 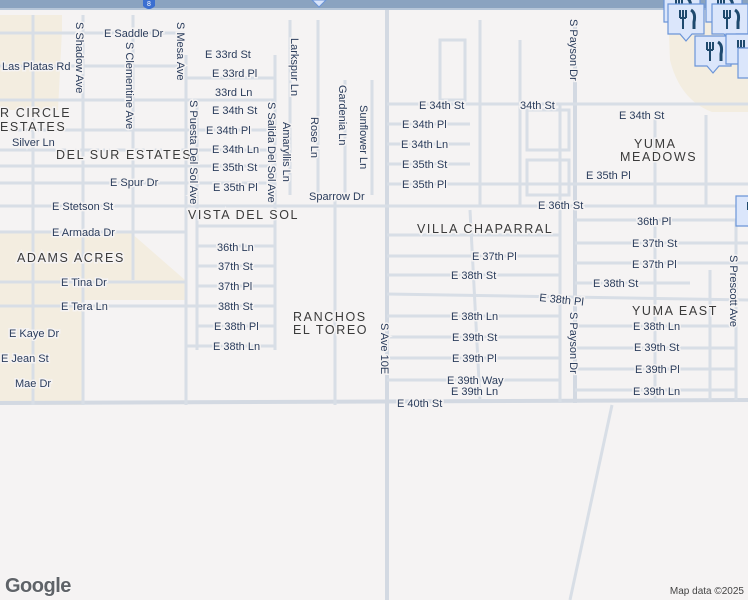 I want to click on street-label: Mae Dr, so click(x=33, y=384).